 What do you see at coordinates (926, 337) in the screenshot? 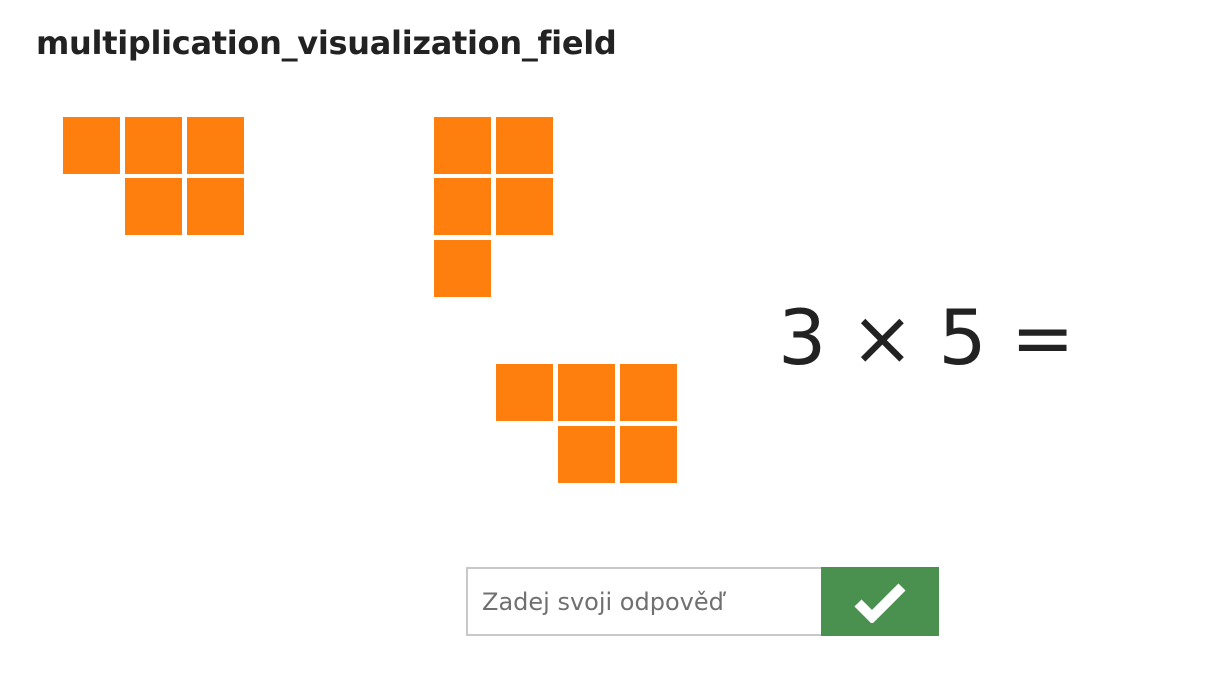
I see `equation-text: 3 × 5 =` at bounding box center [926, 337].